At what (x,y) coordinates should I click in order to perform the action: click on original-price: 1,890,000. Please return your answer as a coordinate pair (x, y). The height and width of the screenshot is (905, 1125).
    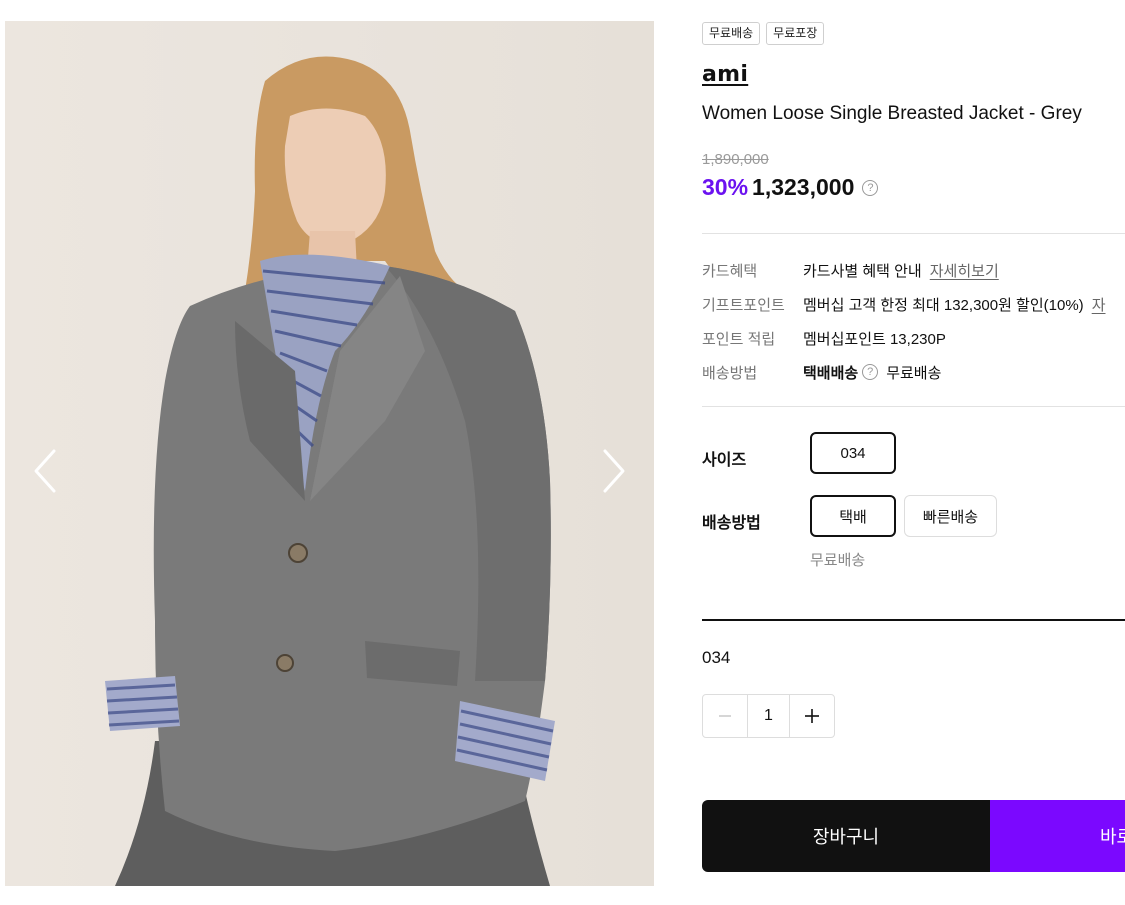
    Looking at the image, I should click on (735, 159).